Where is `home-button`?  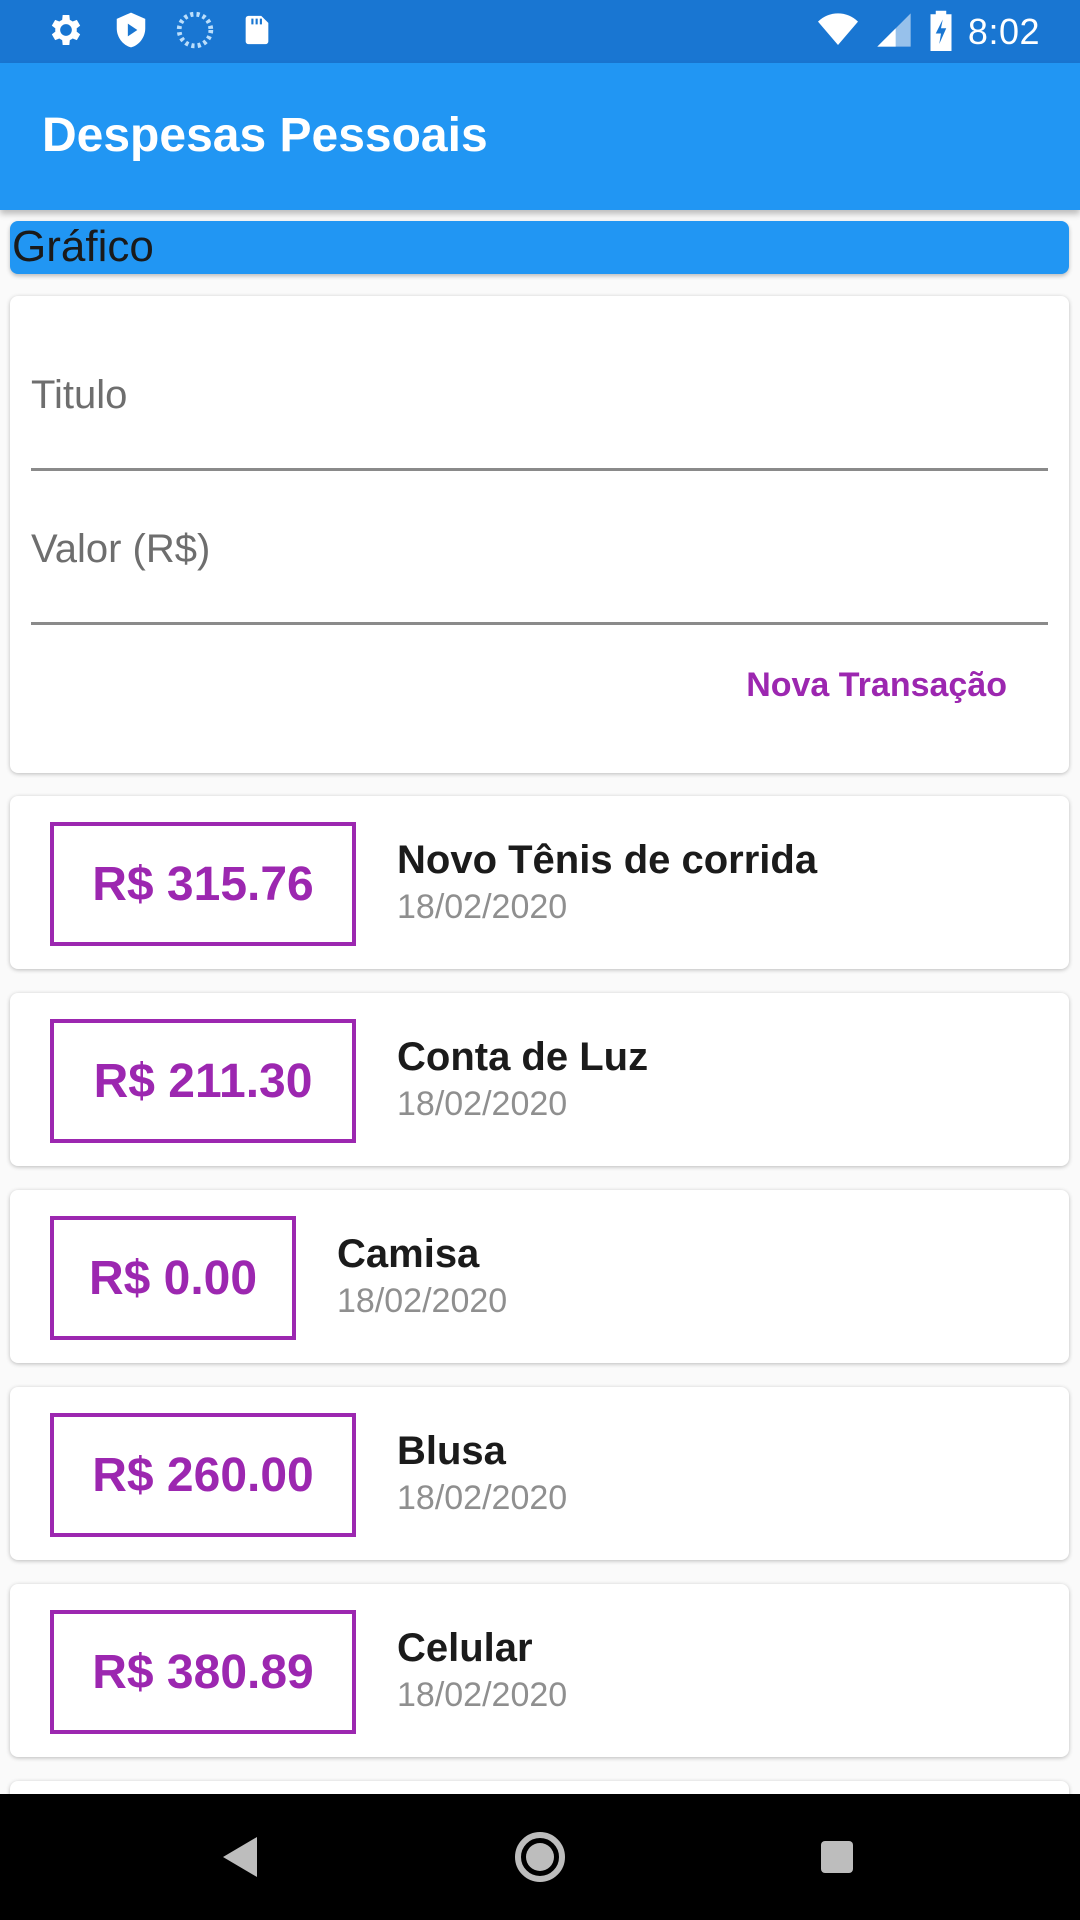
home-button is located at coordinates (540, 1859).